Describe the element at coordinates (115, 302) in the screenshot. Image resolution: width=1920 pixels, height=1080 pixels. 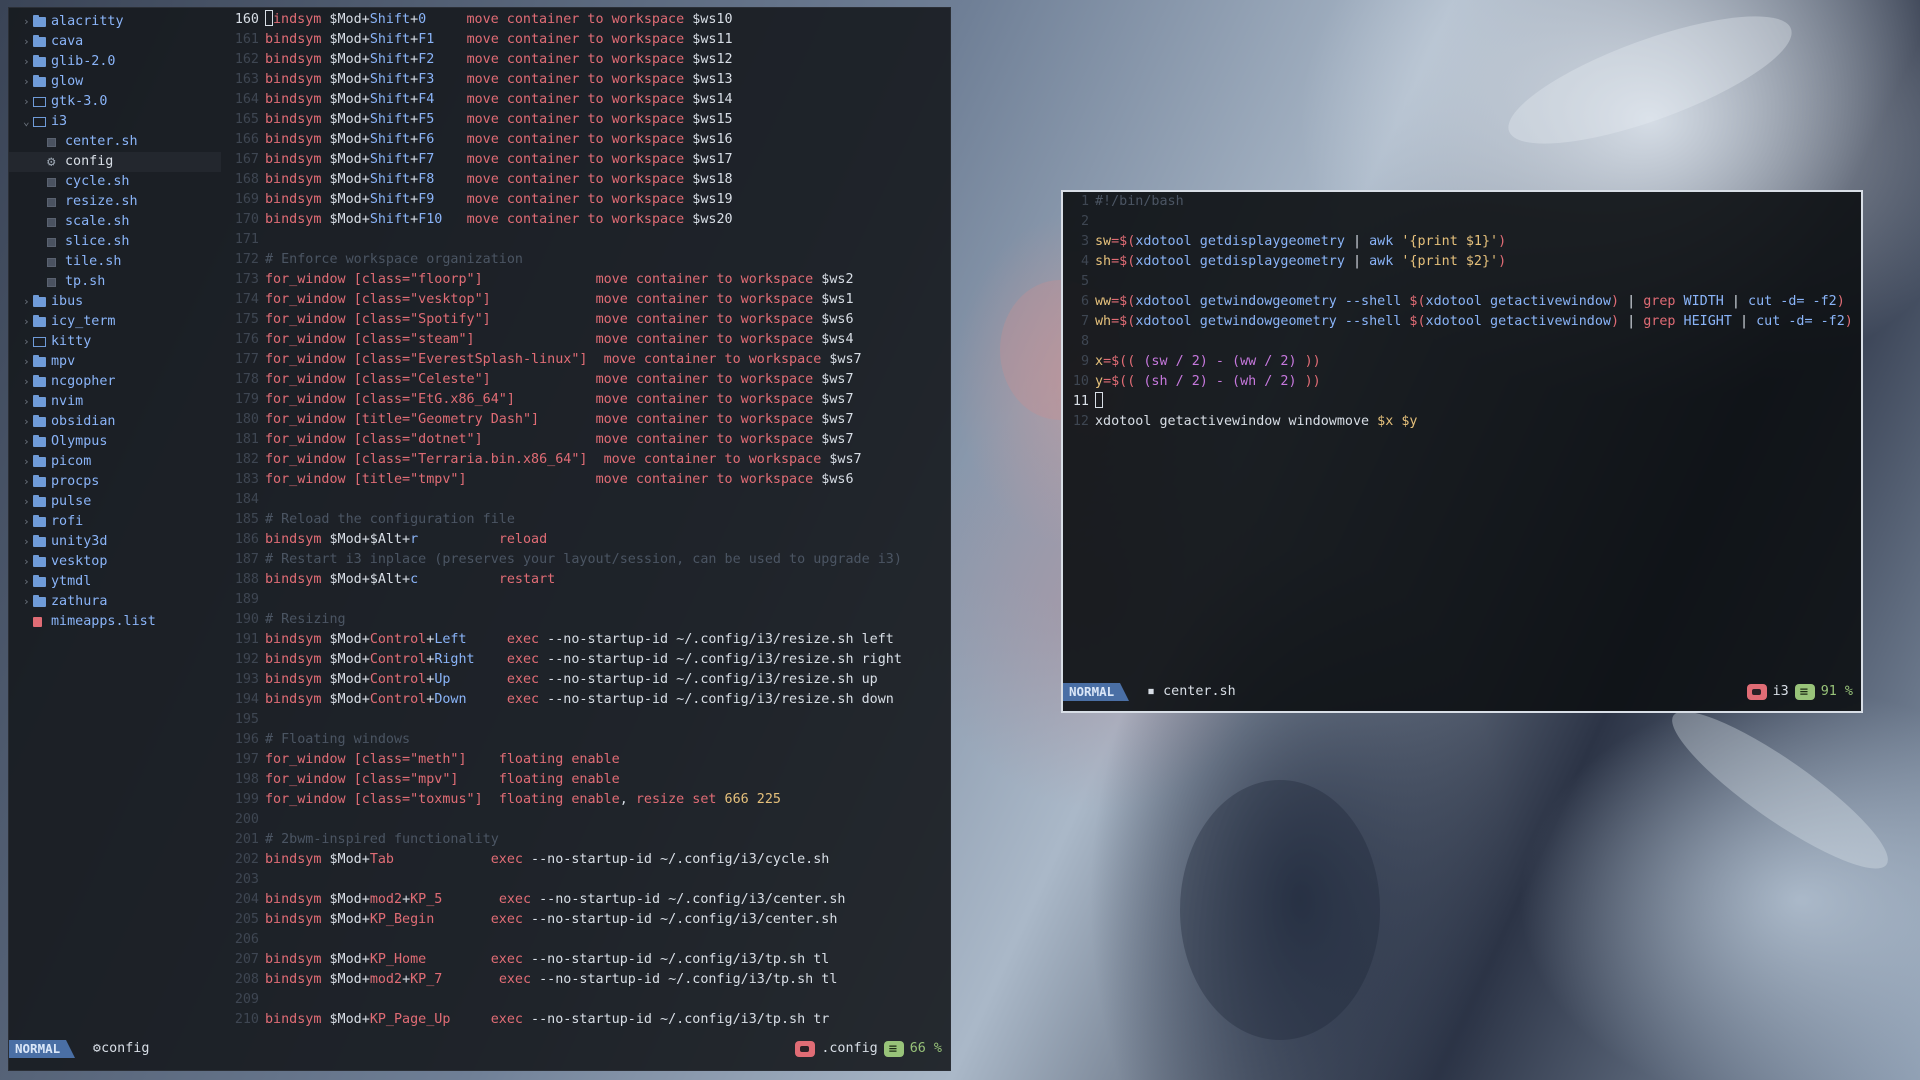
I see `tree-item: › ibus` at that location.